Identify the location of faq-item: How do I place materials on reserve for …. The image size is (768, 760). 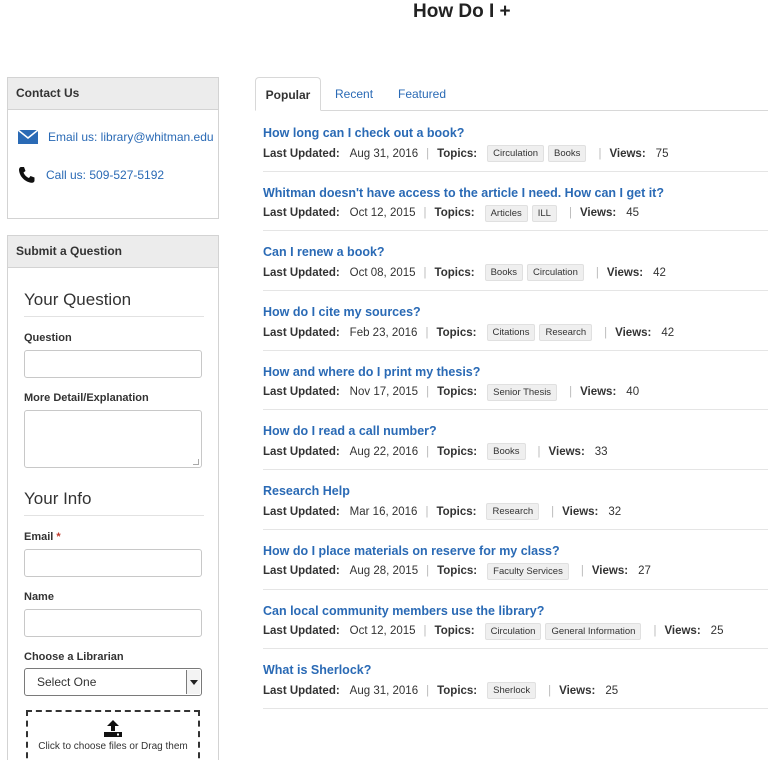
(515, 560).